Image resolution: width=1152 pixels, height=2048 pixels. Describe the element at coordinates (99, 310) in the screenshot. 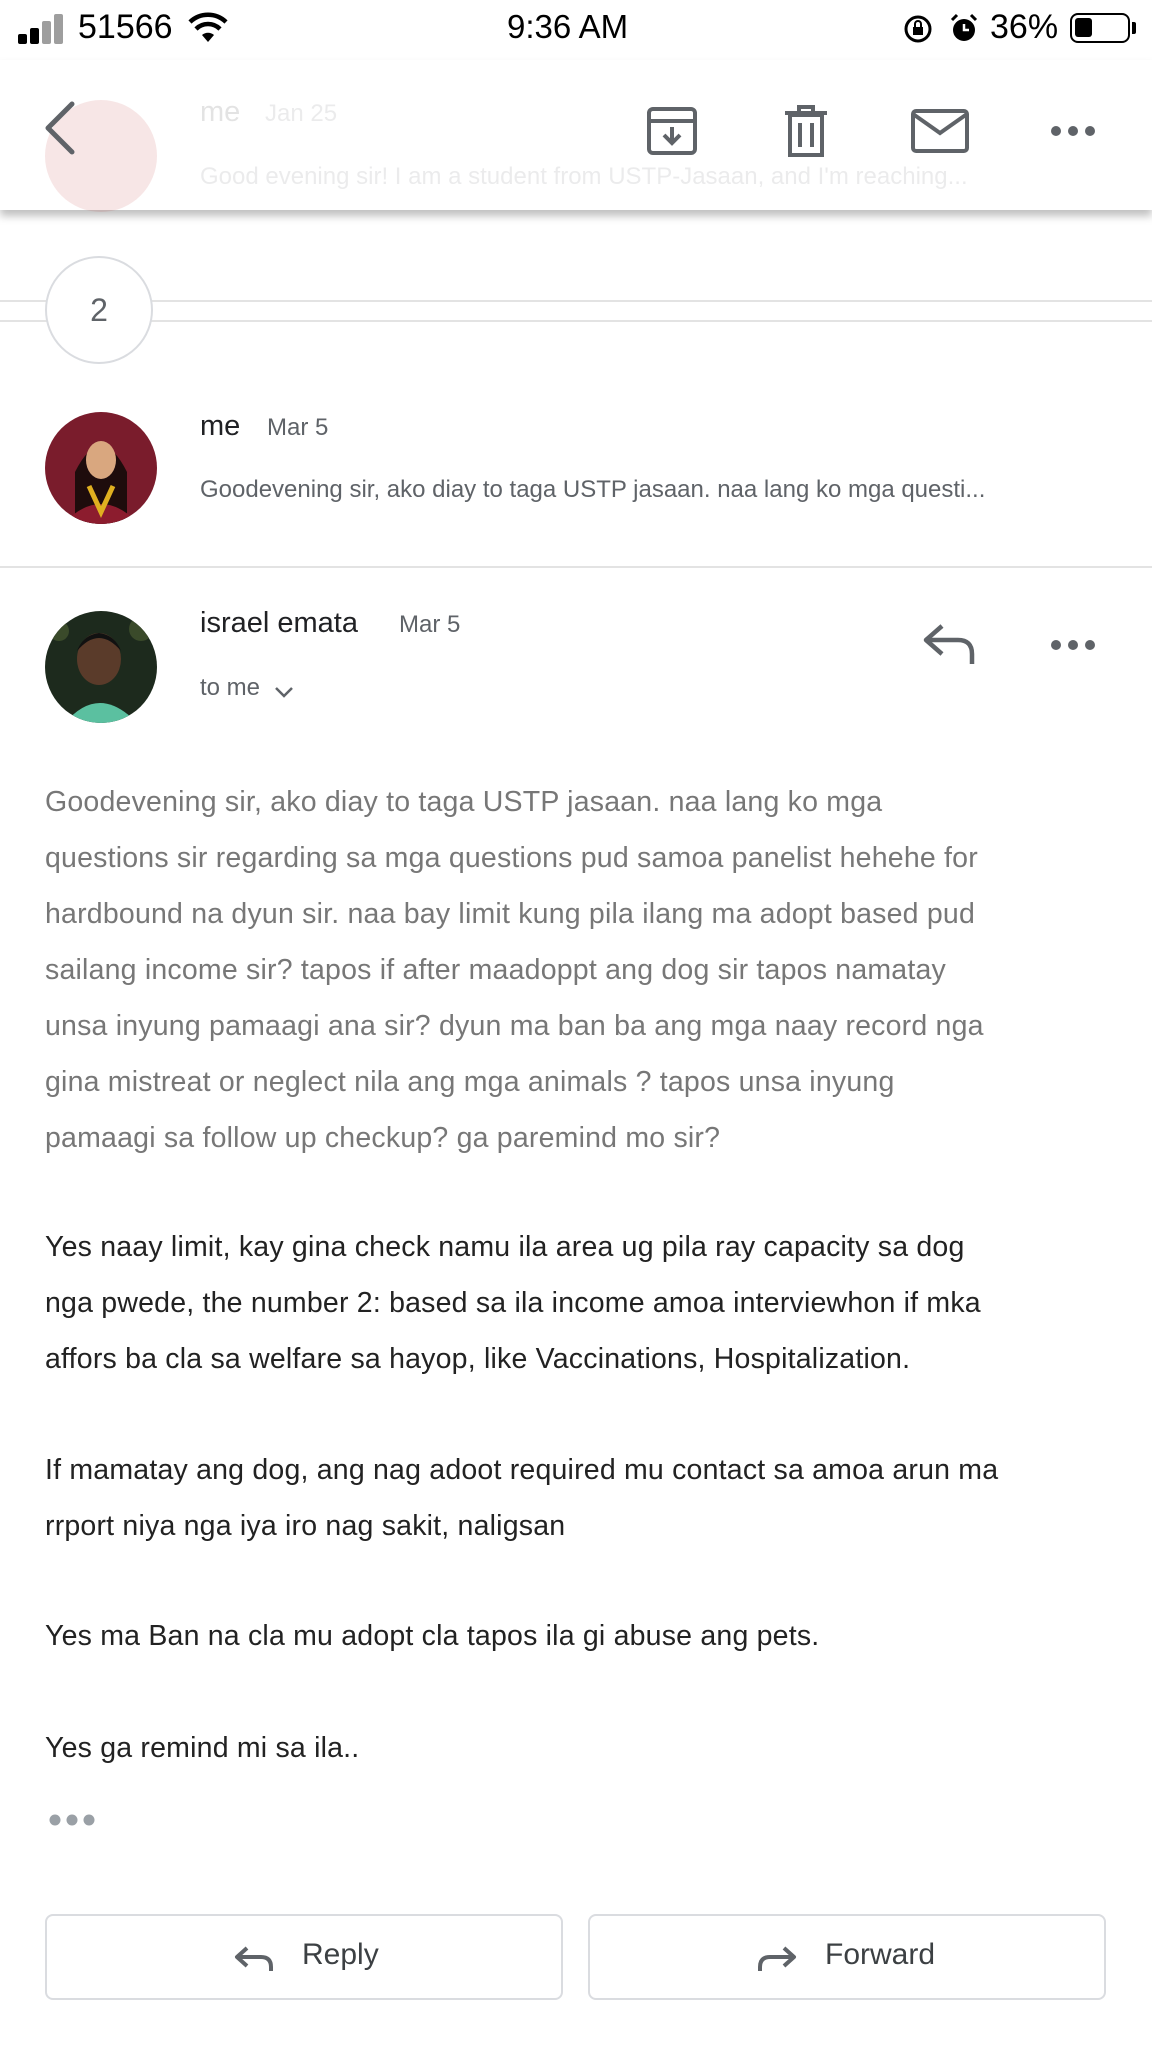

I see `collapsed-messages-count: 2` at that location.